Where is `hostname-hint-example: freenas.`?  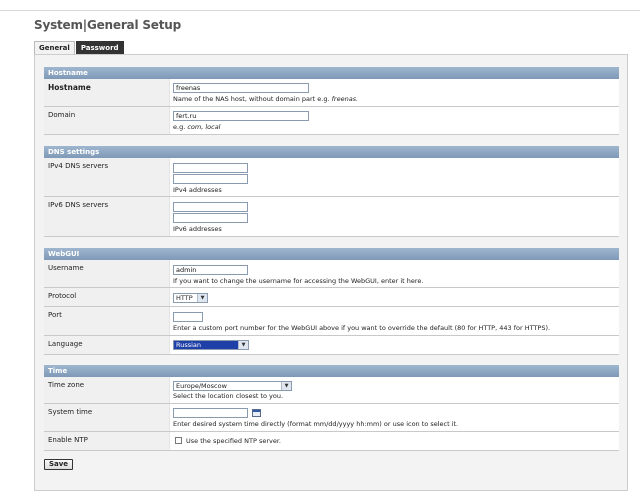
hostname-hint-example: freenas. is located at coordinates (345, 99).